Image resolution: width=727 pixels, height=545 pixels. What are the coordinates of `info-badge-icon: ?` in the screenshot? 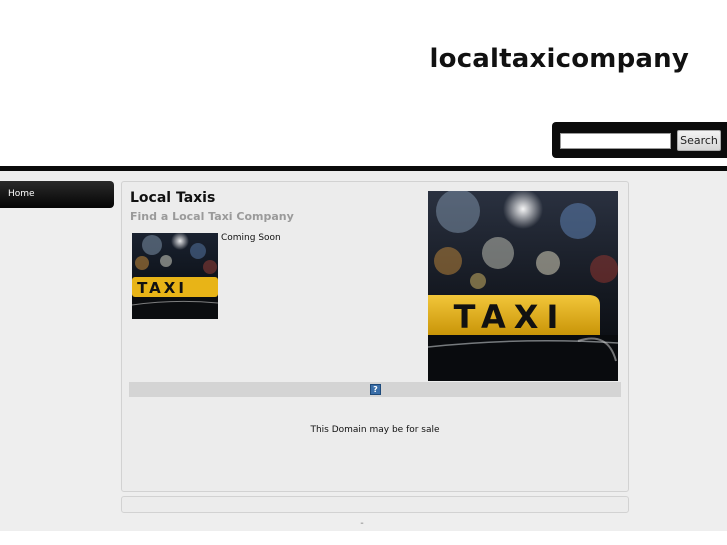 It's located at (375, 389).